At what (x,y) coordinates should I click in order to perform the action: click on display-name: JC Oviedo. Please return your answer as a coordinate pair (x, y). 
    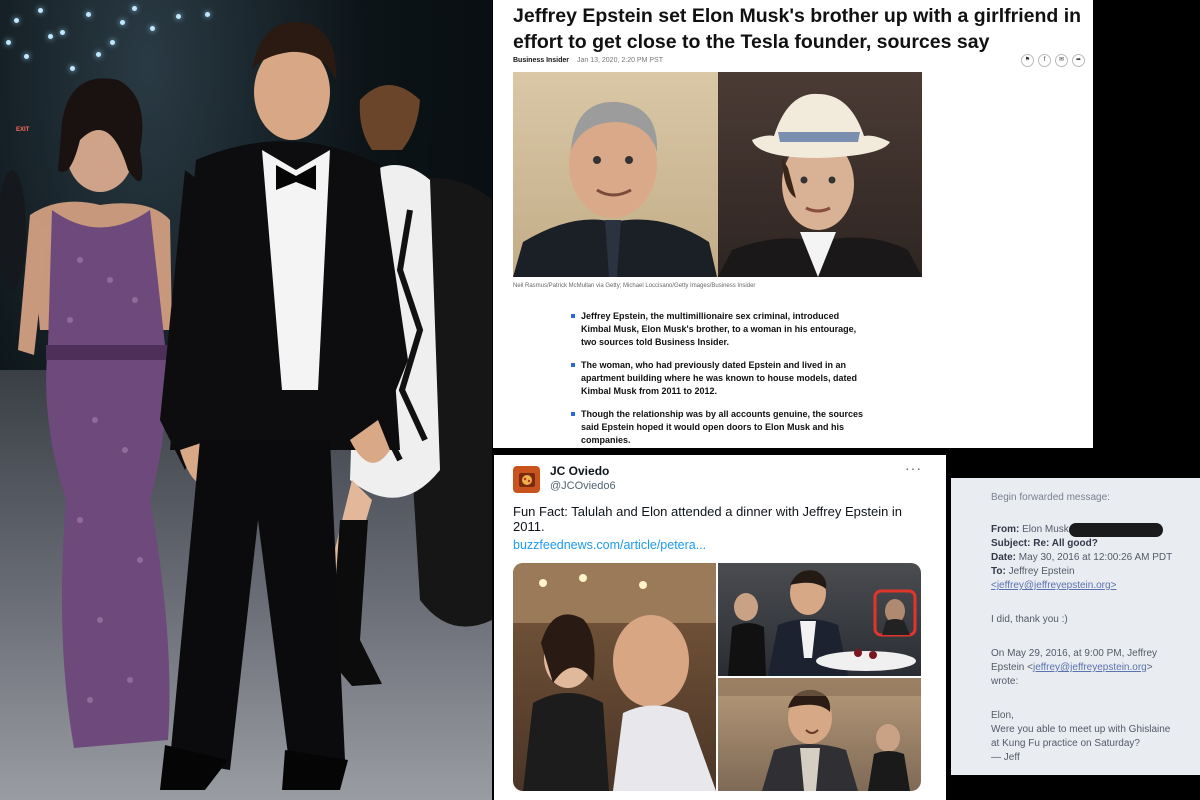
    Looking at the image, I should click on (579, 471).